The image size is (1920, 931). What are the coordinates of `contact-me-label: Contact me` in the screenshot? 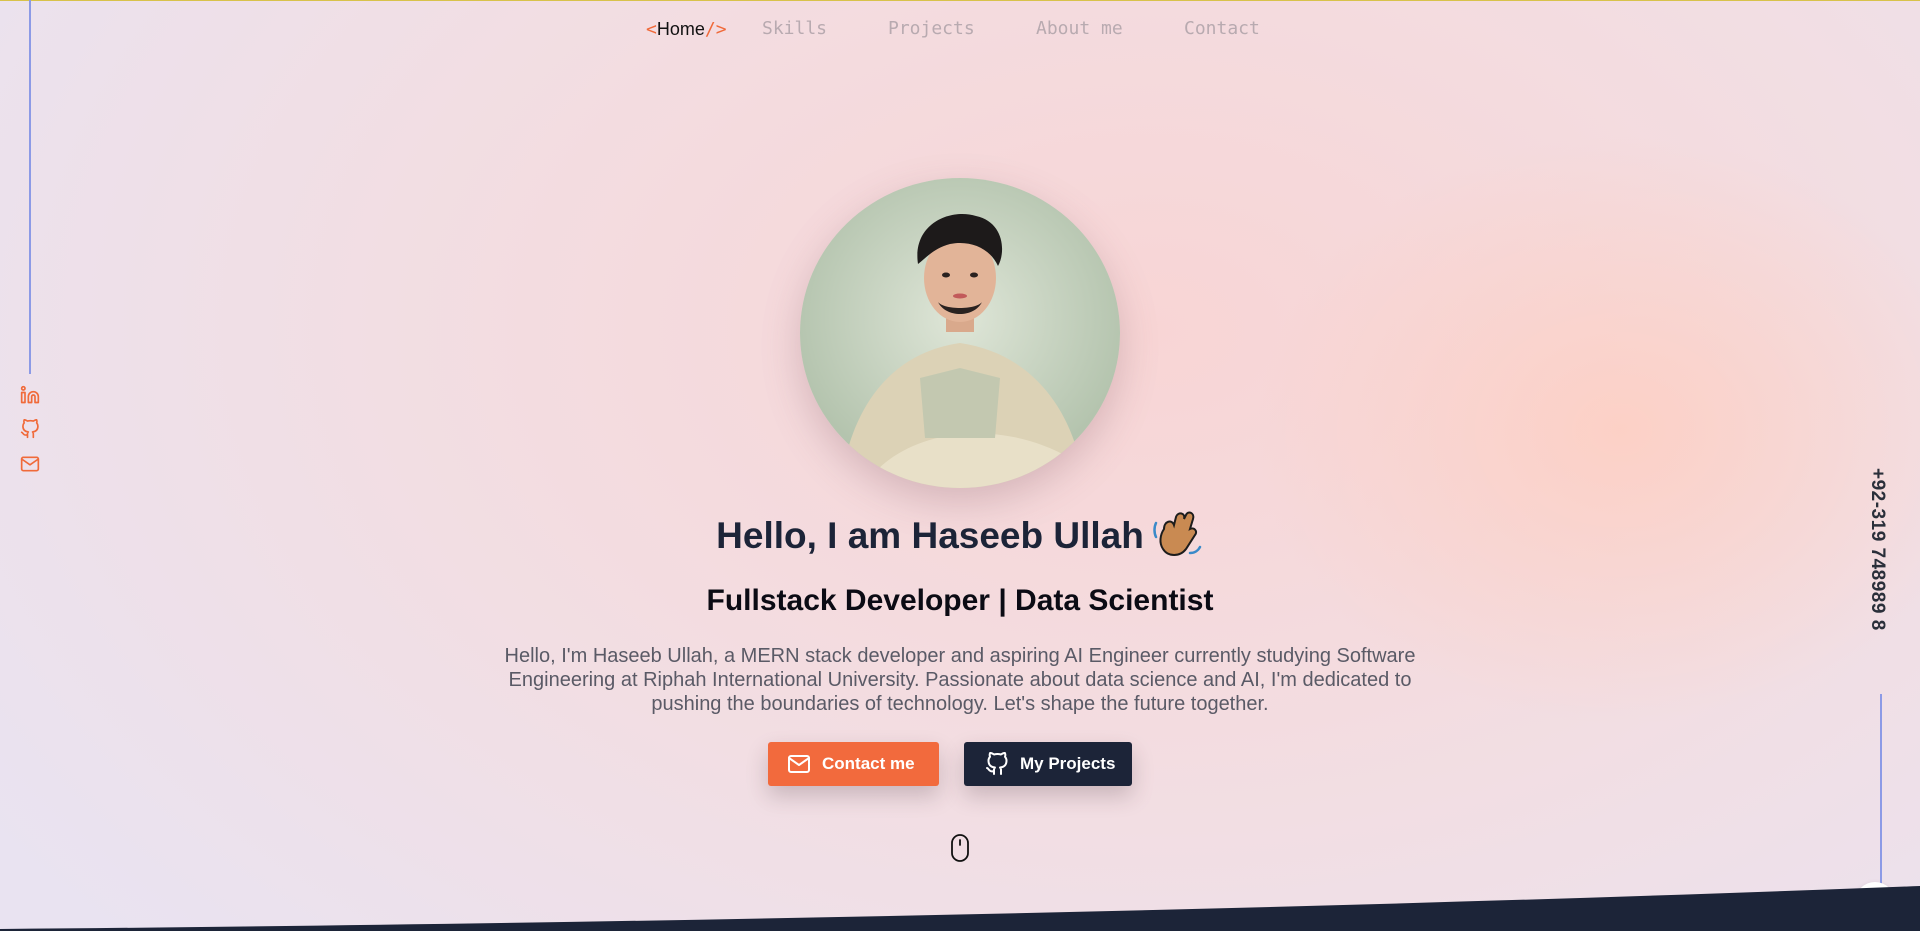 It's located at (868, 763).